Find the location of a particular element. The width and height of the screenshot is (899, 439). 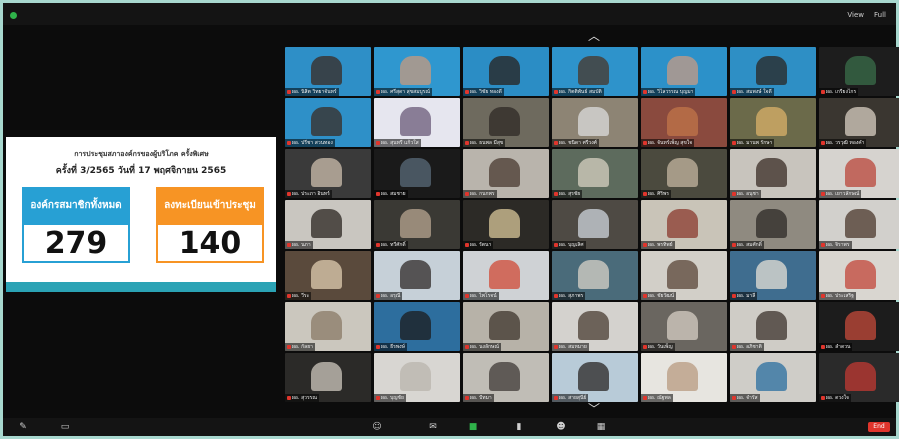

participant-name: ผอ. วิไลวรรณ บุญมา is located at coordinates (668, 92).